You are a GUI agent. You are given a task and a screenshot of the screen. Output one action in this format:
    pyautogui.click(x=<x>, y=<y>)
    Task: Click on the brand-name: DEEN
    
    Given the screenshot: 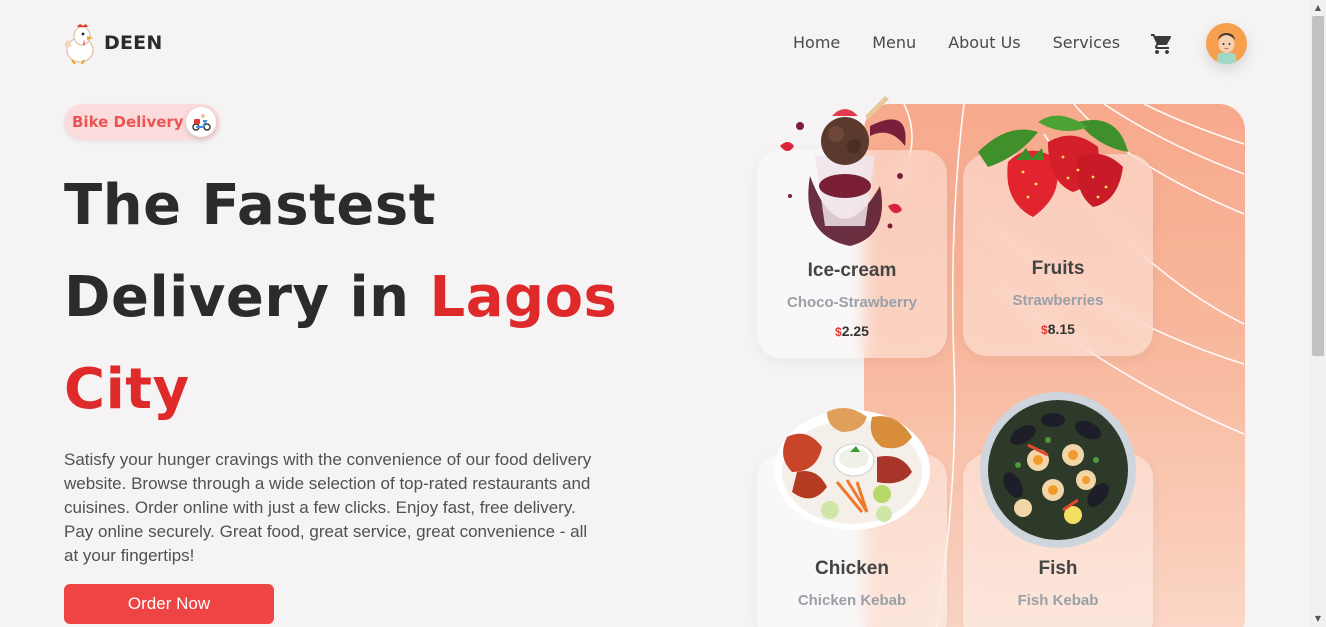 What is the action you would take?
    pyautogui.click(x=133, y=43)
    